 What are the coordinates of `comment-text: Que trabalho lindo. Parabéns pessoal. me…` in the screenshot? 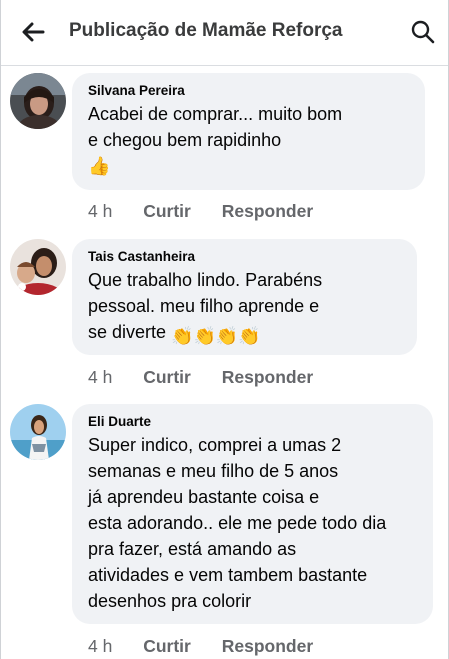 It's located at (244, 308).